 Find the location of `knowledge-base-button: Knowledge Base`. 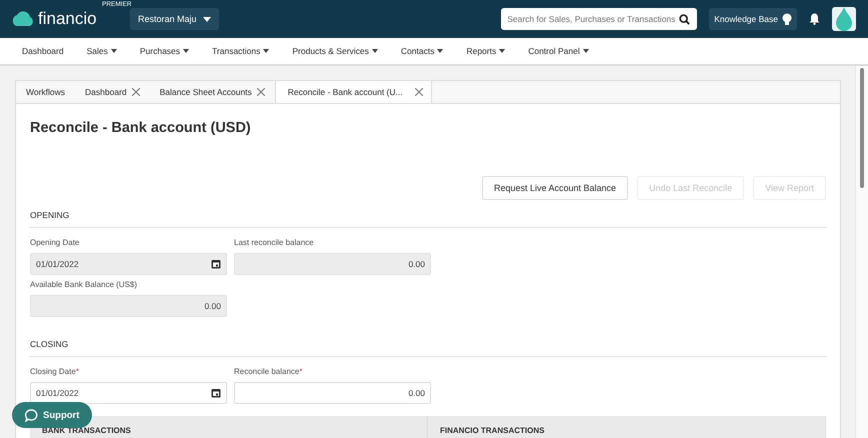

knowledge-base-button: Knowledge Base is located at coordinates (753, 19).